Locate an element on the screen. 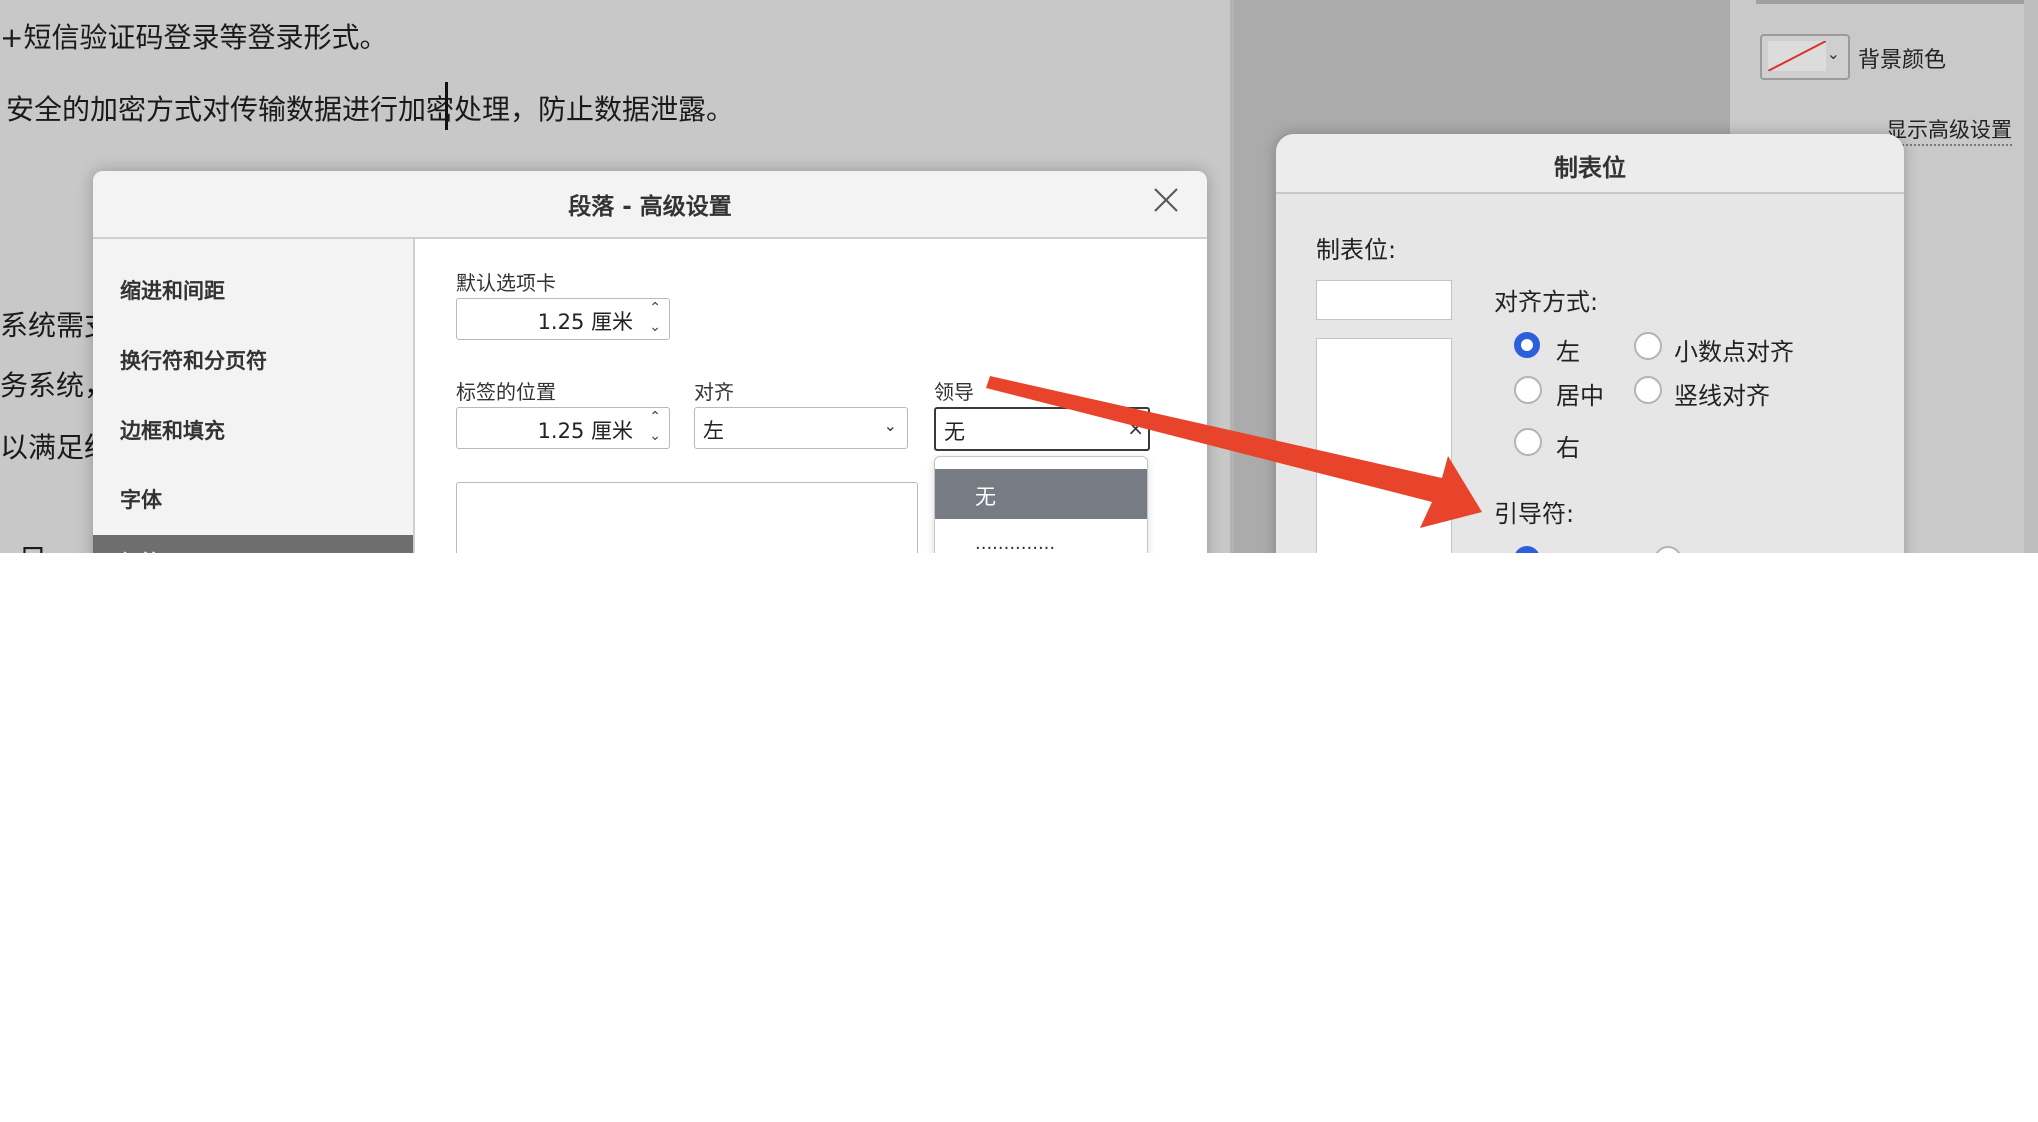 Image resolution: width=2038 pixels, height=1122 pixels. tab-stop-label: 制表位: is located at coordinates (1356, 250).